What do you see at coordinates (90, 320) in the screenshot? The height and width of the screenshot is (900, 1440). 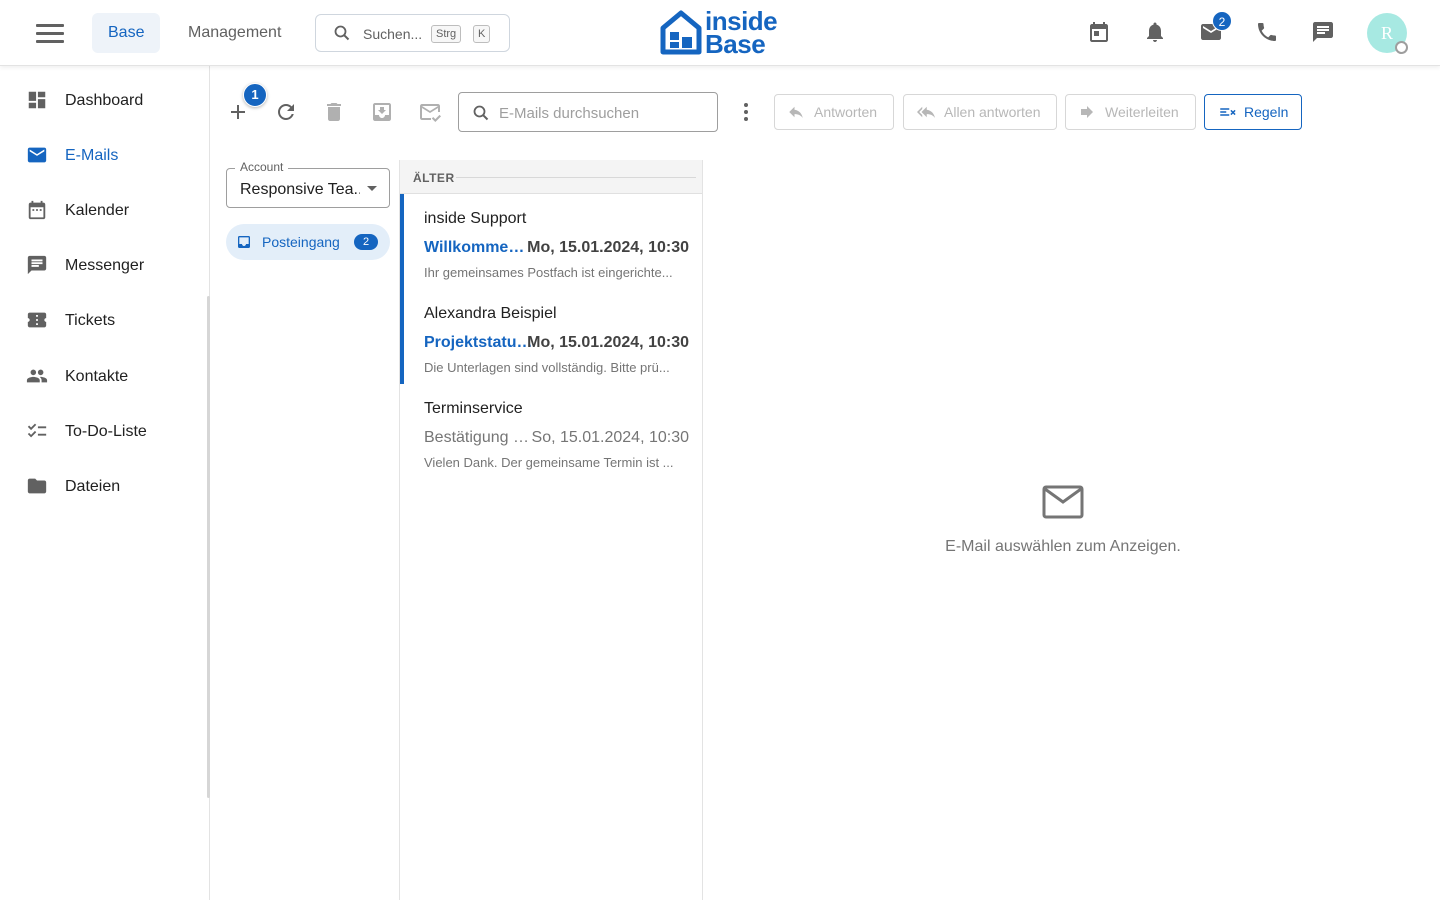 I see `sidebar-item-label: Tickets` at bounding box center [90, 320].